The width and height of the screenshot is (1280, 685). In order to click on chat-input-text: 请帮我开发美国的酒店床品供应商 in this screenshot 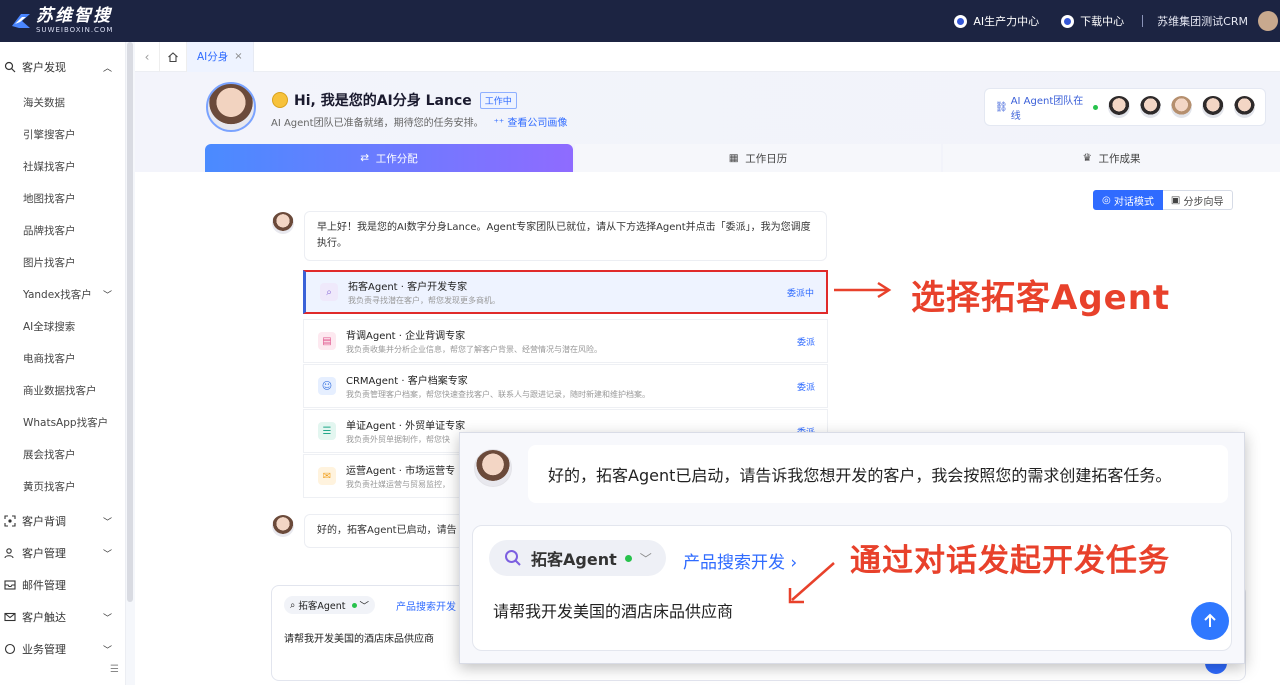, I will do `click(359, 637)`.